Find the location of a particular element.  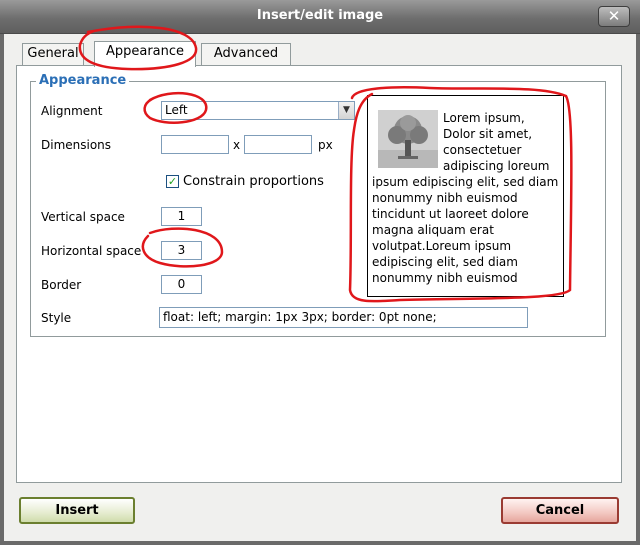

constrain-checkbox: ✓ is located at coordinates (172, 181).